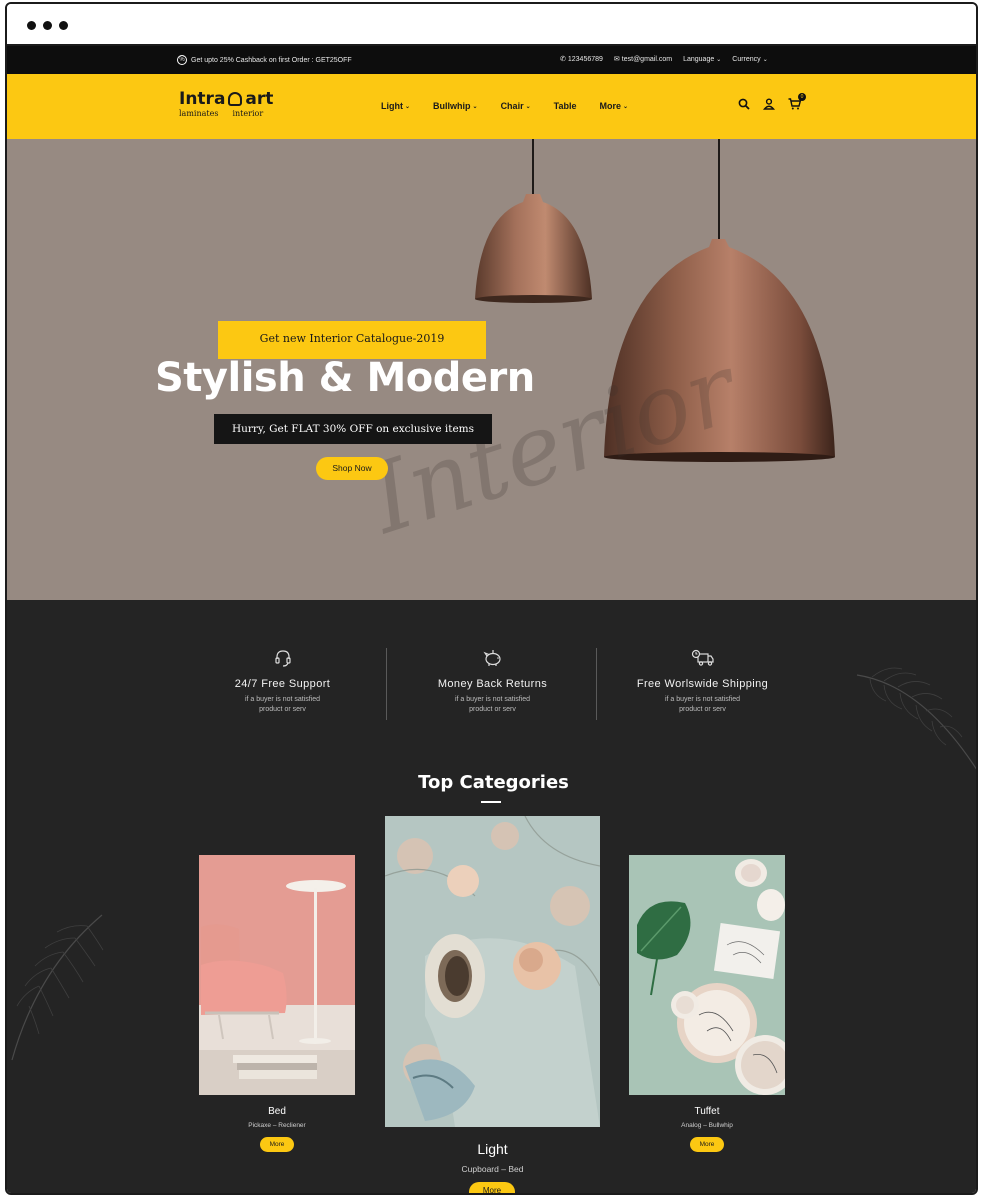 The width and height of the screenshot is (982, 1199). I want to click on language-label: Language, so click(699, 59).